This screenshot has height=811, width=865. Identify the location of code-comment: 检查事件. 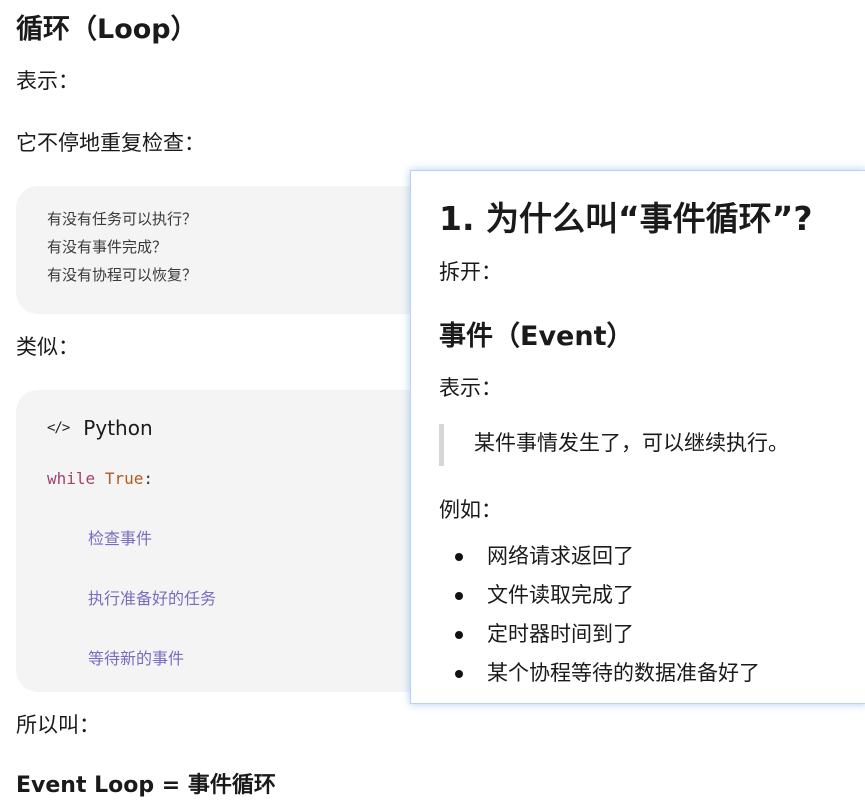
(120, 538).